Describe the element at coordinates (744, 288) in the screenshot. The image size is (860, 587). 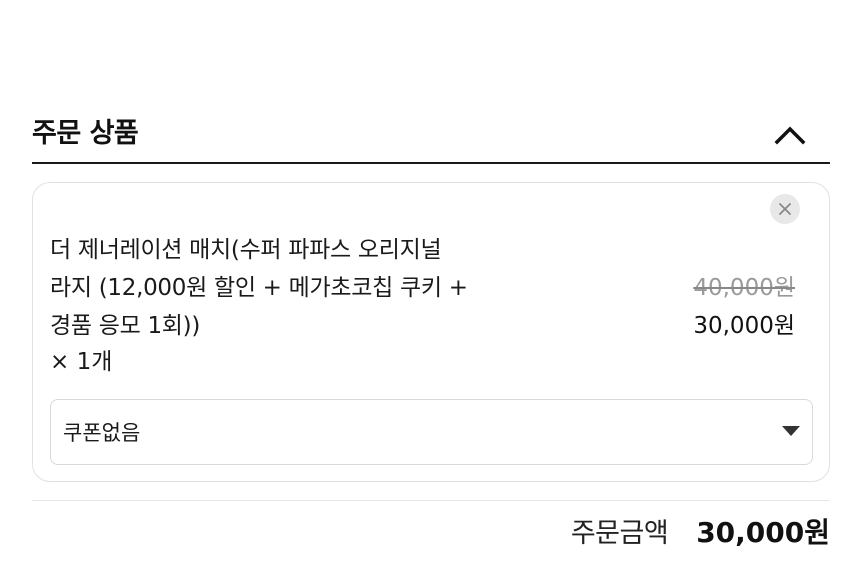
I see `original-price: 40,000원` at that location.